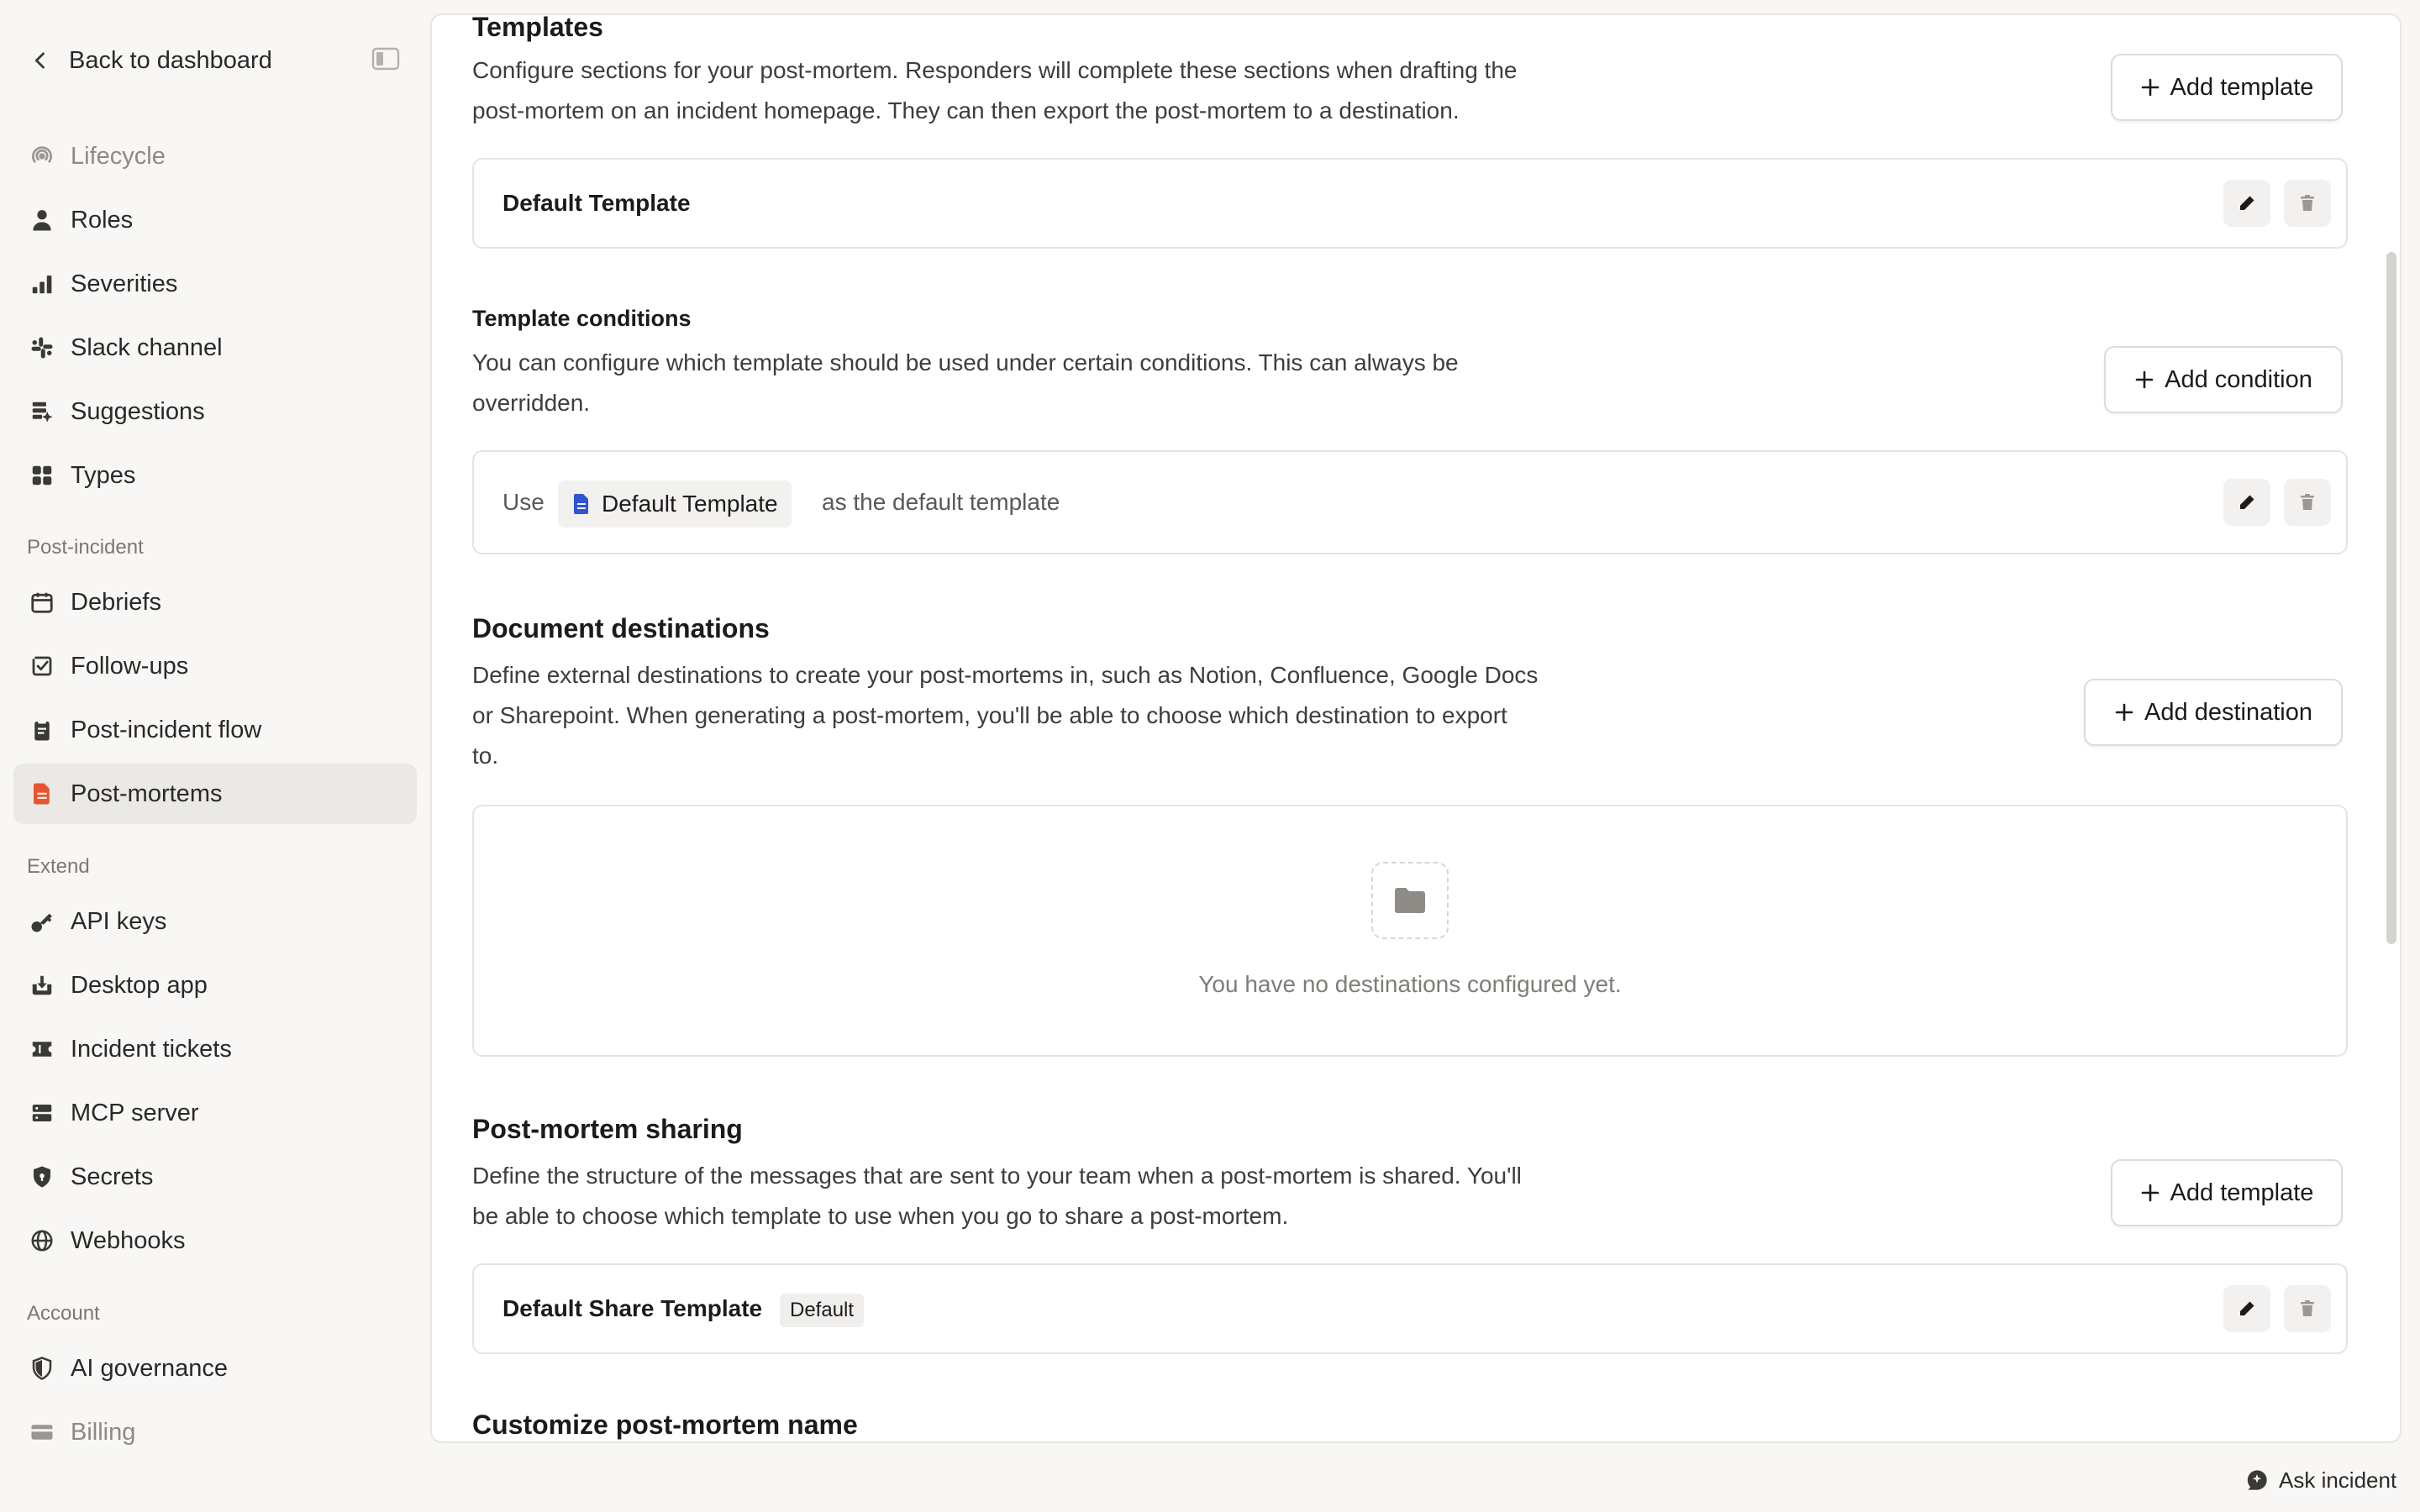  I want to click on sidebar-item-desktop-app: Desktop app, so click(215, 985).